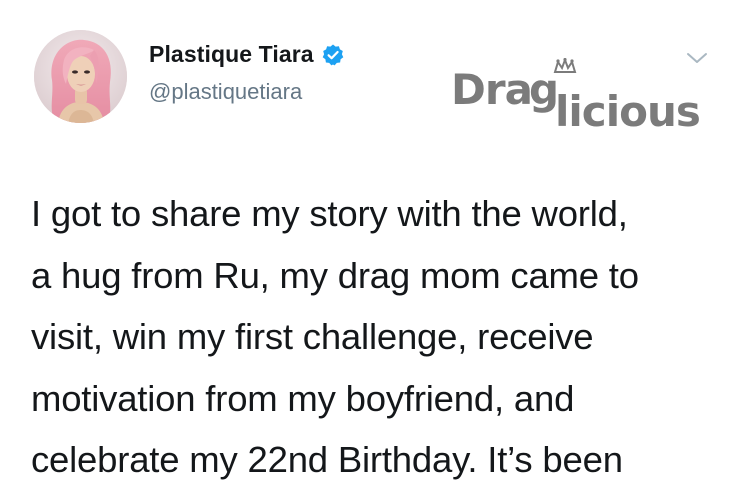 This screenshot has height=491, width=741. I want to click on avatar-image, so click(80, 76).